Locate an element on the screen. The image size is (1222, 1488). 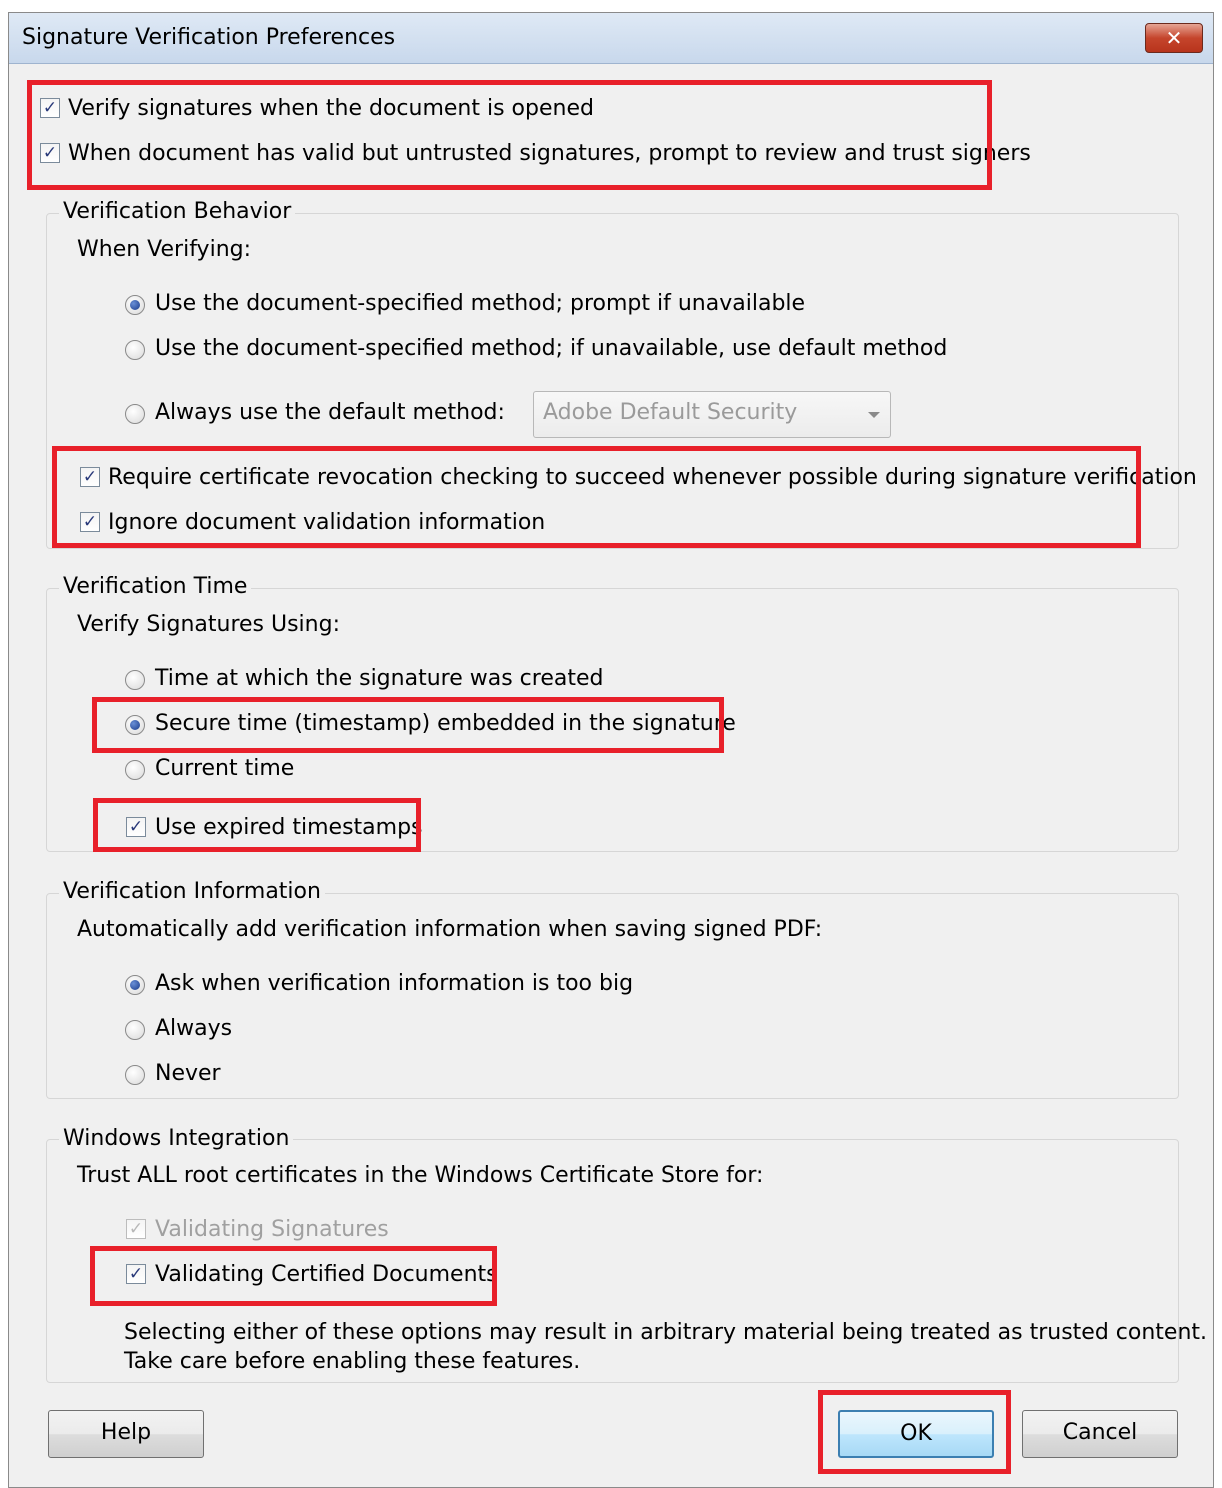
window-title: Signature Verification Preferences is located at coordinates (209, 37).